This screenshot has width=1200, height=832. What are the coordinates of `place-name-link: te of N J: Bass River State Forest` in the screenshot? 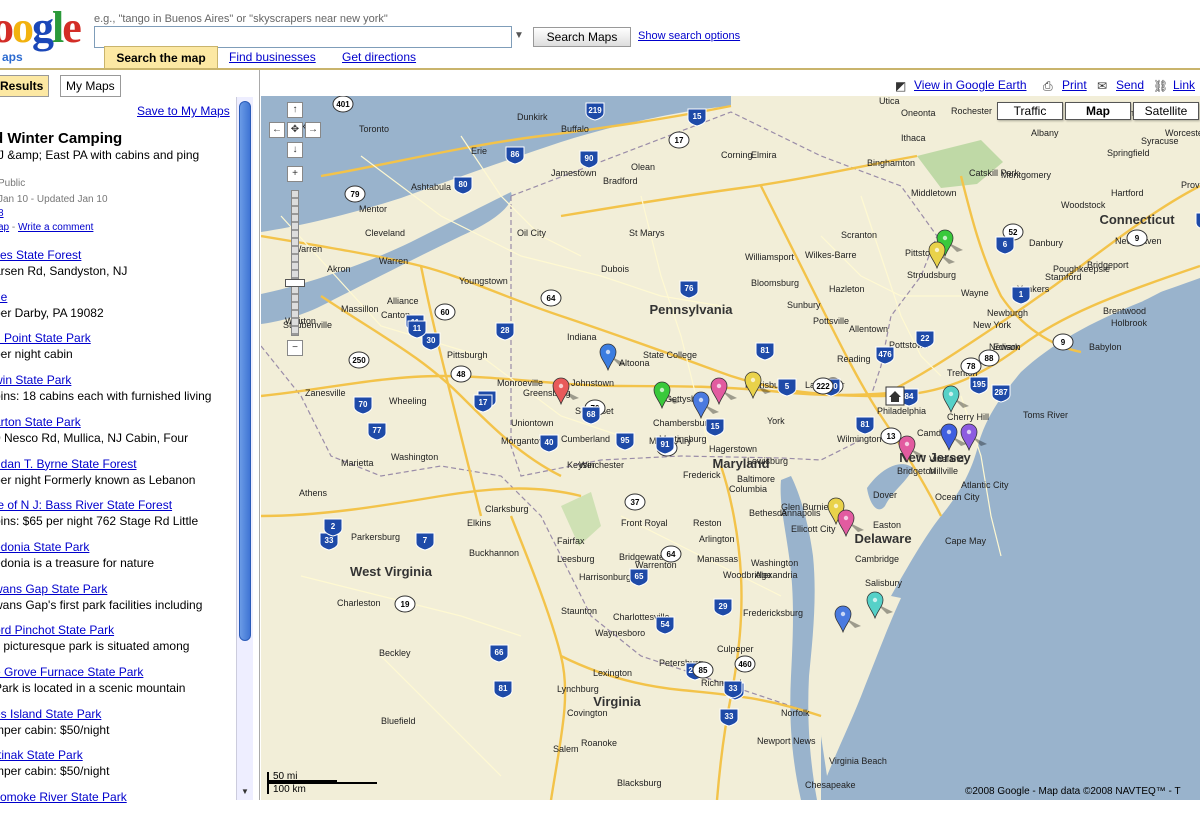 It's located at (118, 505).